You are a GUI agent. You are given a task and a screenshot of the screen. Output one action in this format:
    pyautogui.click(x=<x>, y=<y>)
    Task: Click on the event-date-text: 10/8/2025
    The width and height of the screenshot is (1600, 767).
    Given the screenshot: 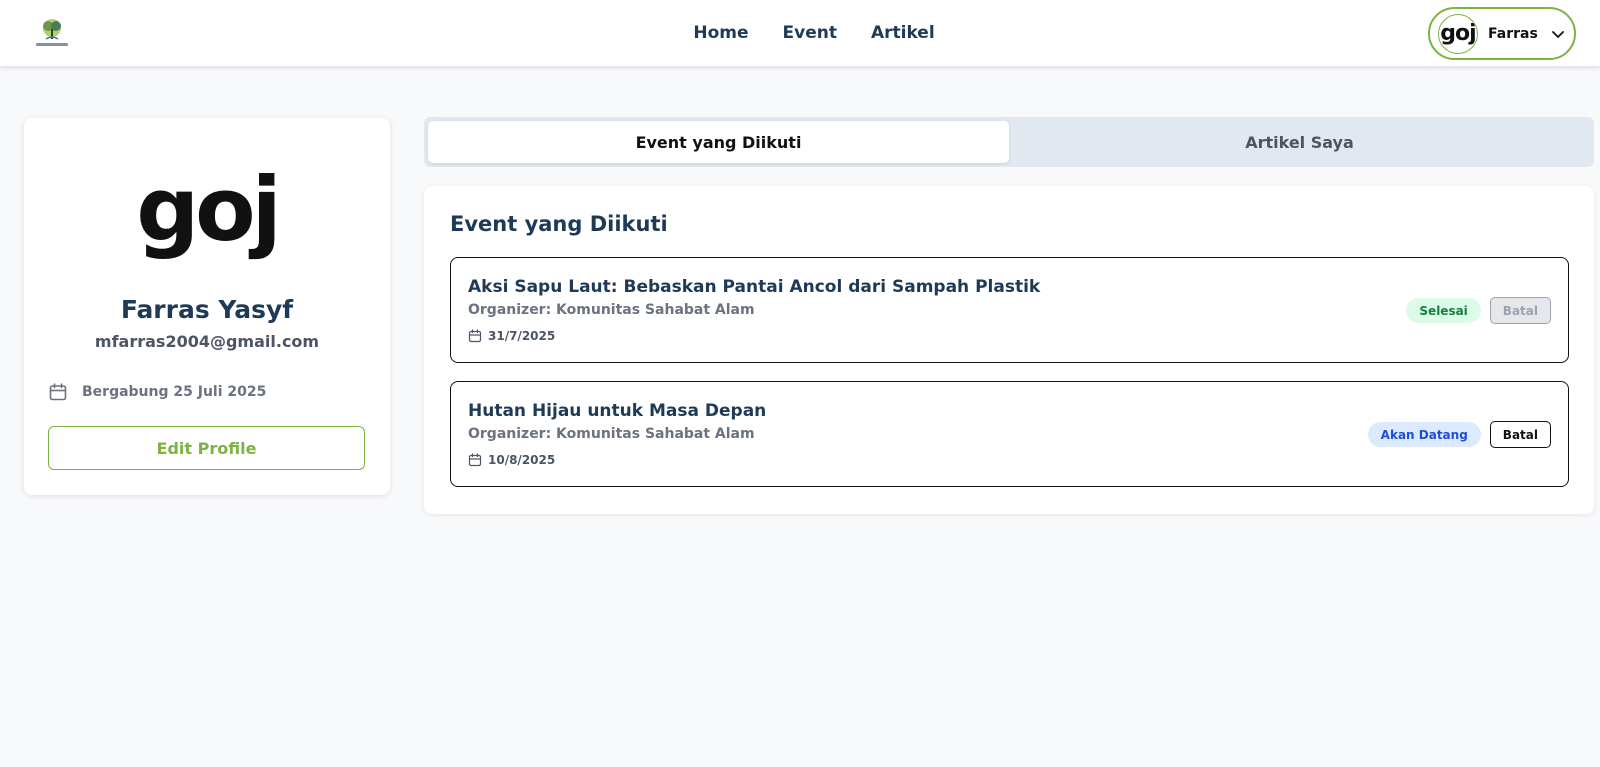 What is the action you would take?
    pyautogui.click(x=522, y=460)
    